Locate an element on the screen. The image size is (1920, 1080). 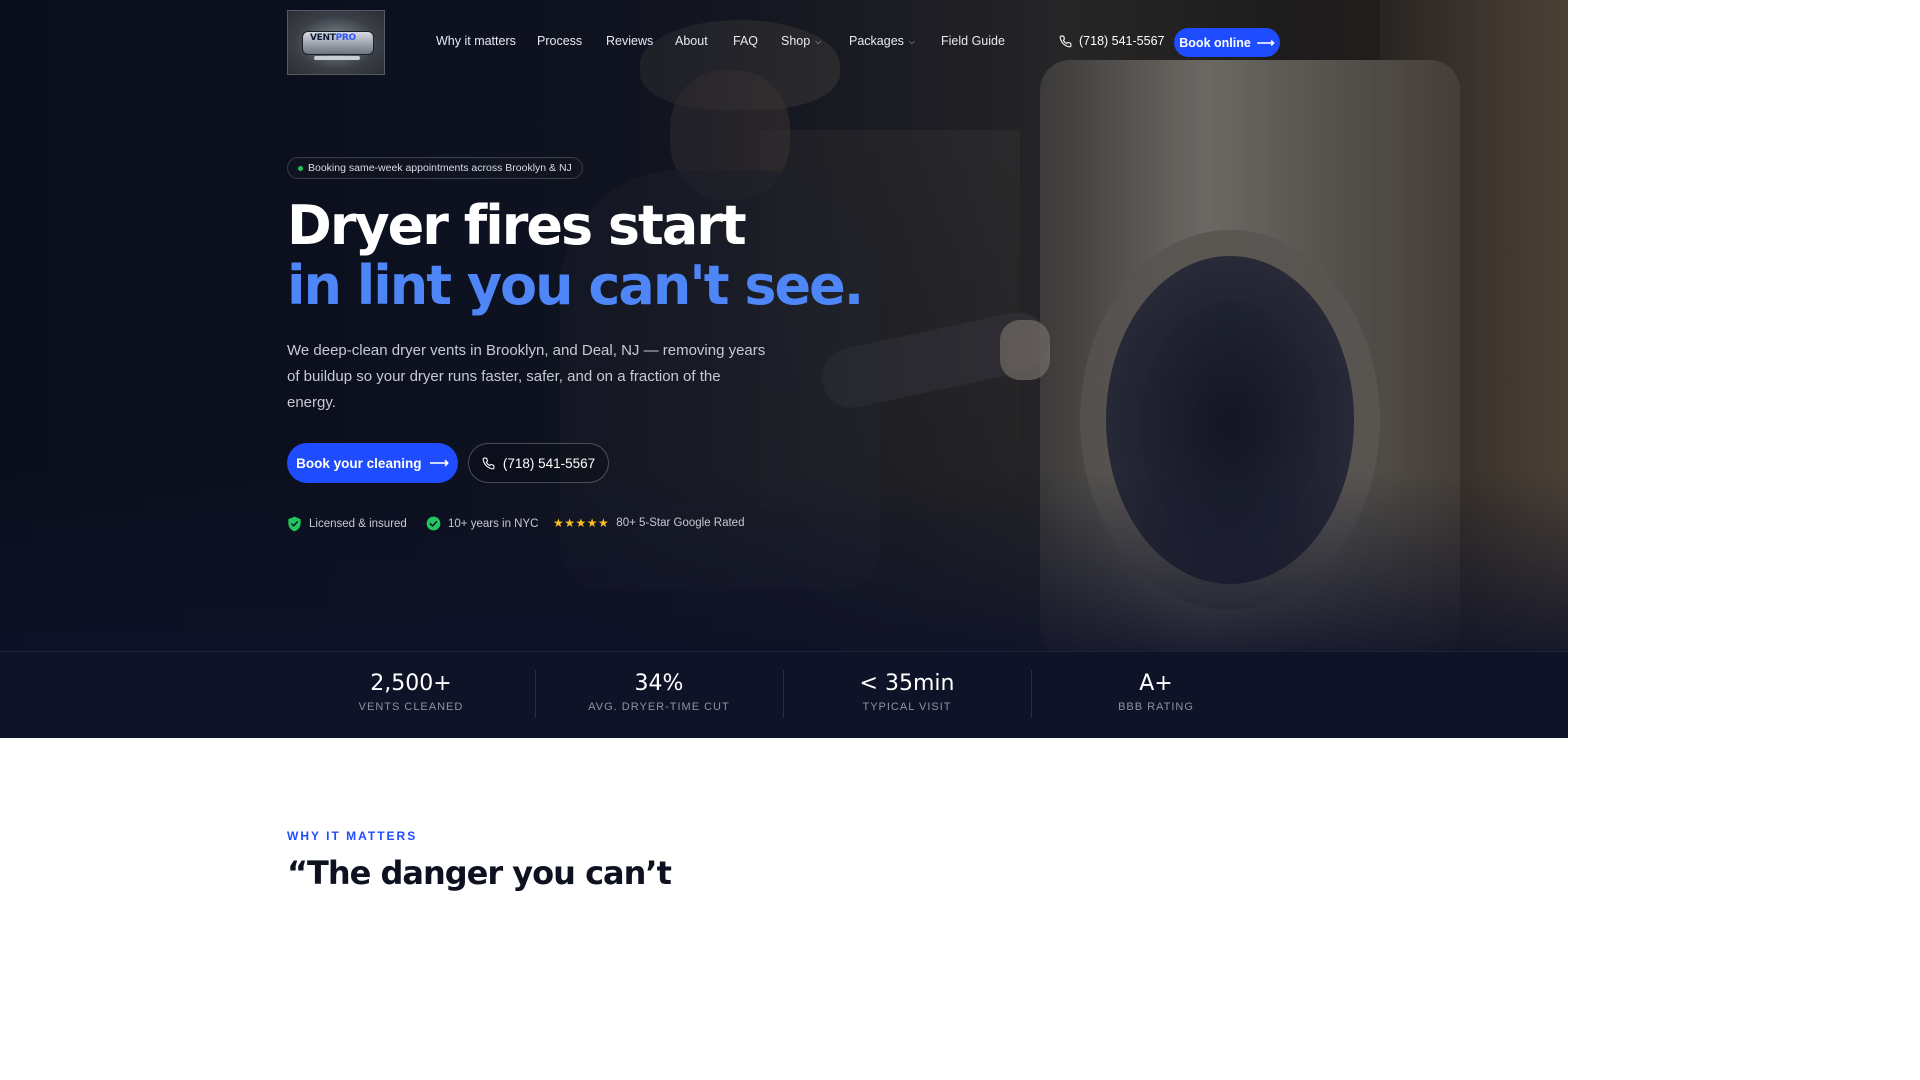
stat-item: A+ BBB RATING is located at coordinates (1156, 691).